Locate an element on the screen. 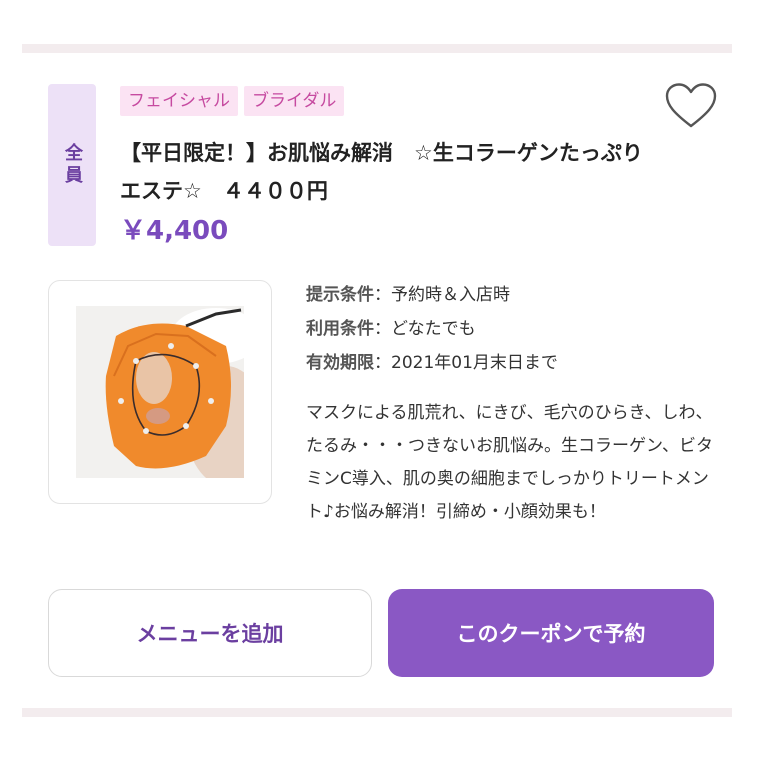 This screenshot has width=768, height=768. condition-value: どなたでも is located at coordinates (433, 329).